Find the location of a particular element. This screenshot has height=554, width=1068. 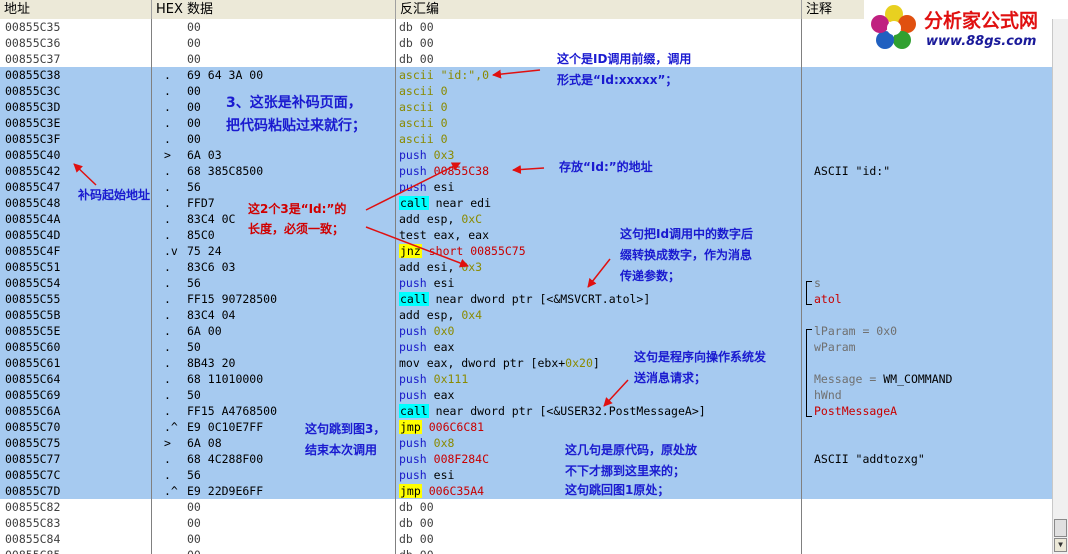

listing-row: 00855C48. FFD7 call near edi is located at coordinates (526, 203).